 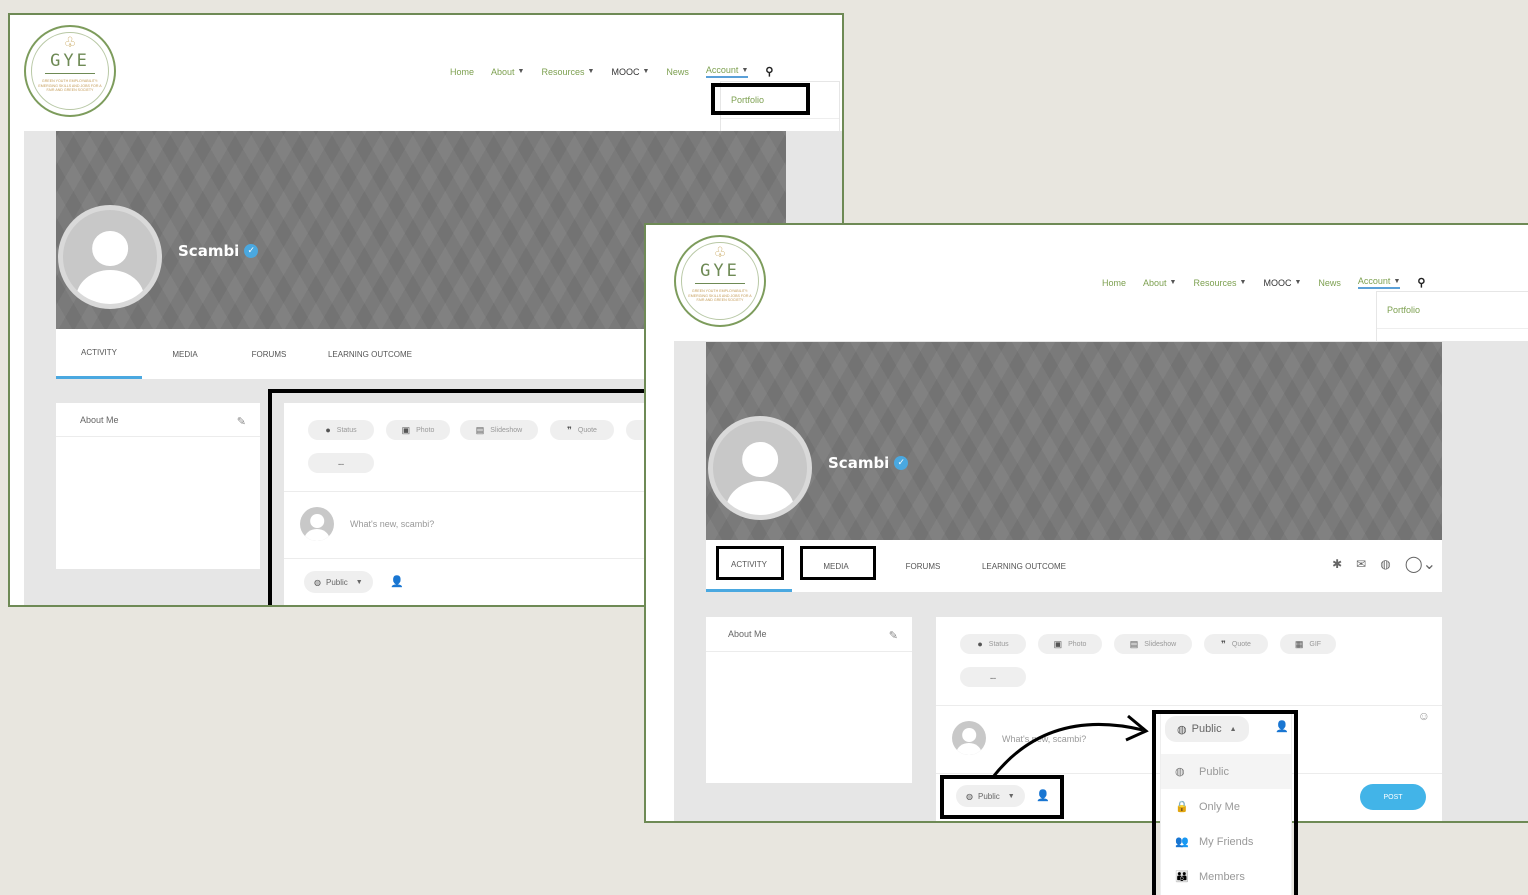 I want to click on post-button: POST, so click(x=1393, y=797).